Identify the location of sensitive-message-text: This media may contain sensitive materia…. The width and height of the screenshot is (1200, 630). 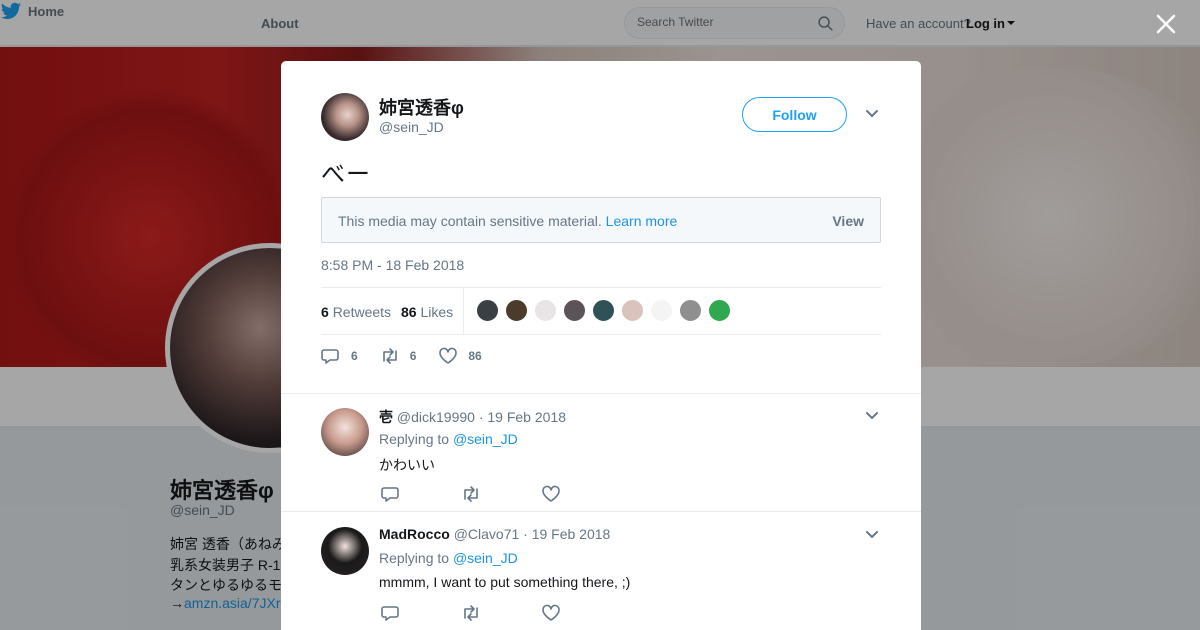
(470, 221).